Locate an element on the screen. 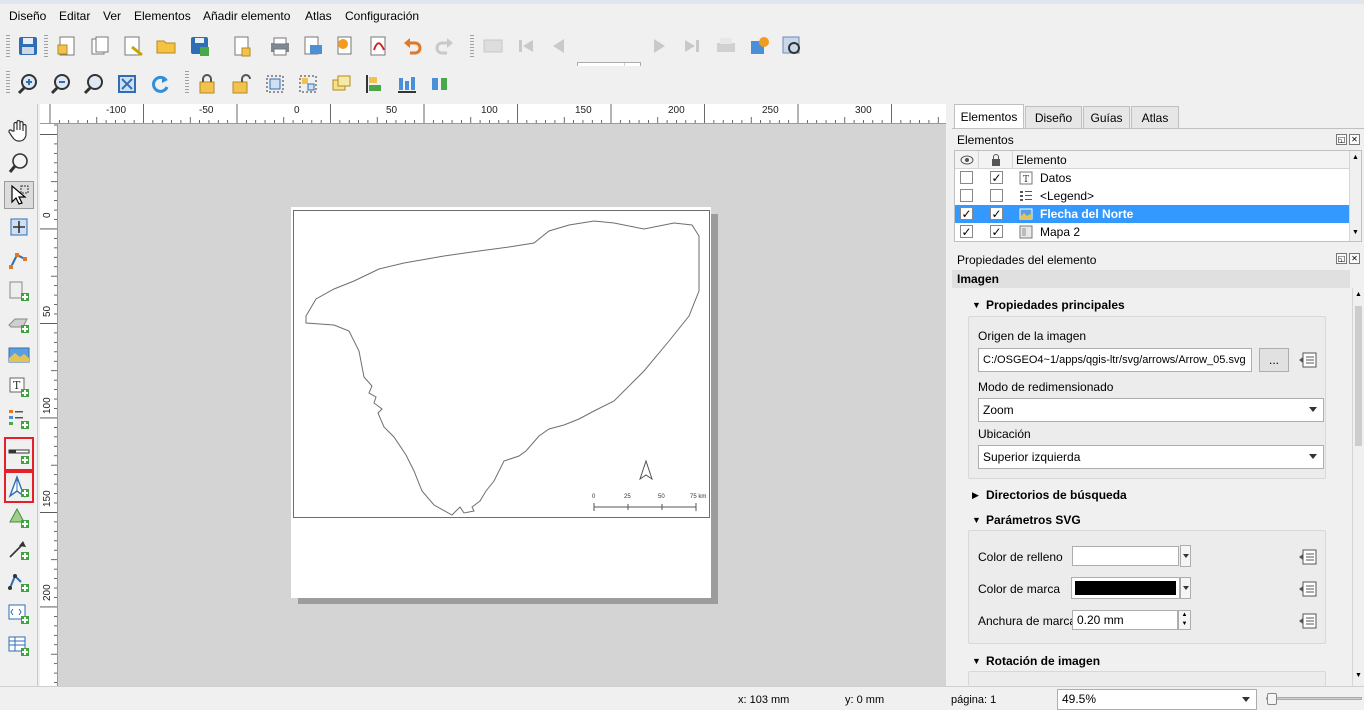  items-scrollbar: ▲ ▼ is located at coordinates (1355, 196).